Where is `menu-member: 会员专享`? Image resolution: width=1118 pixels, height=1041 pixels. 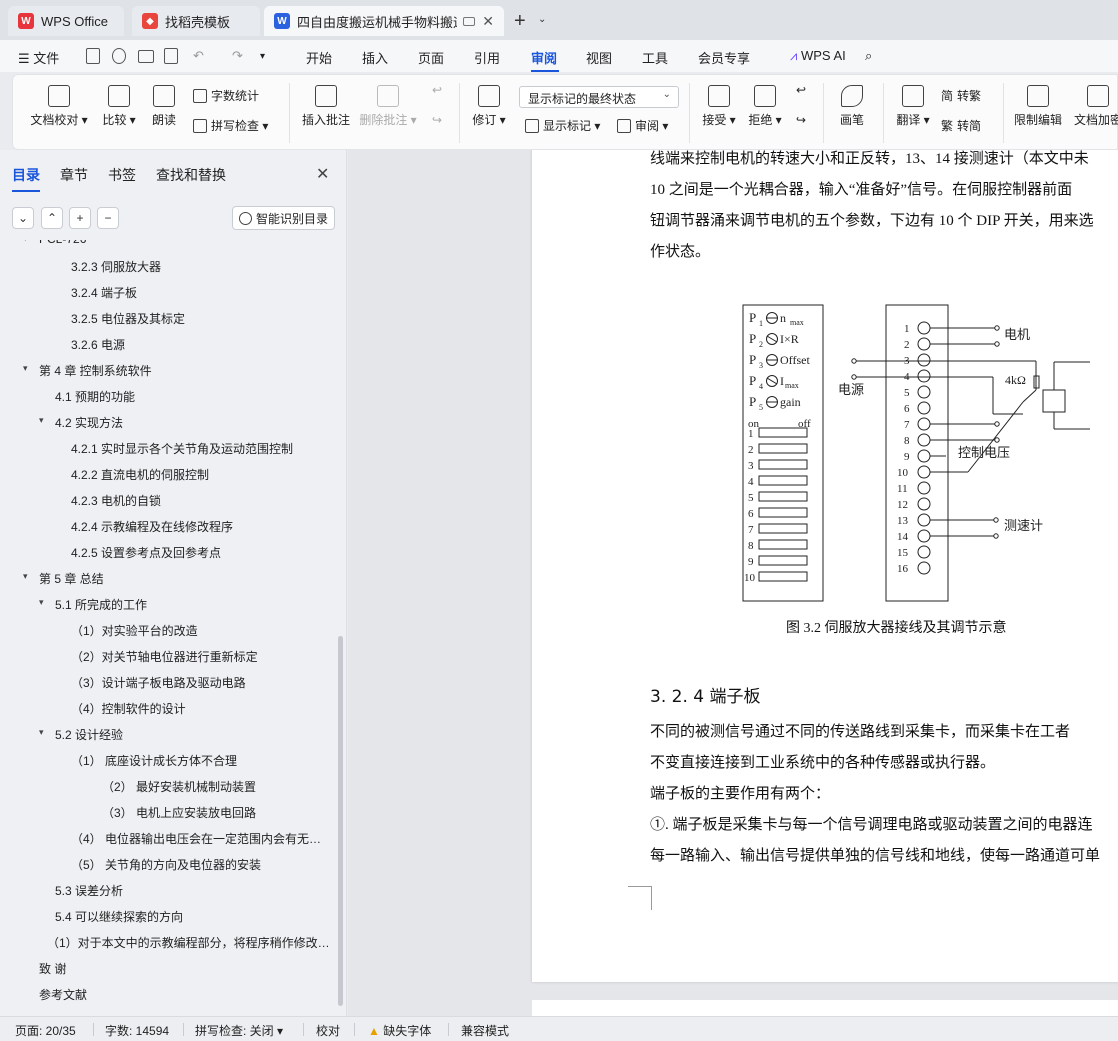 menu-member: 会员专享 is located at coordinates (724, 57).